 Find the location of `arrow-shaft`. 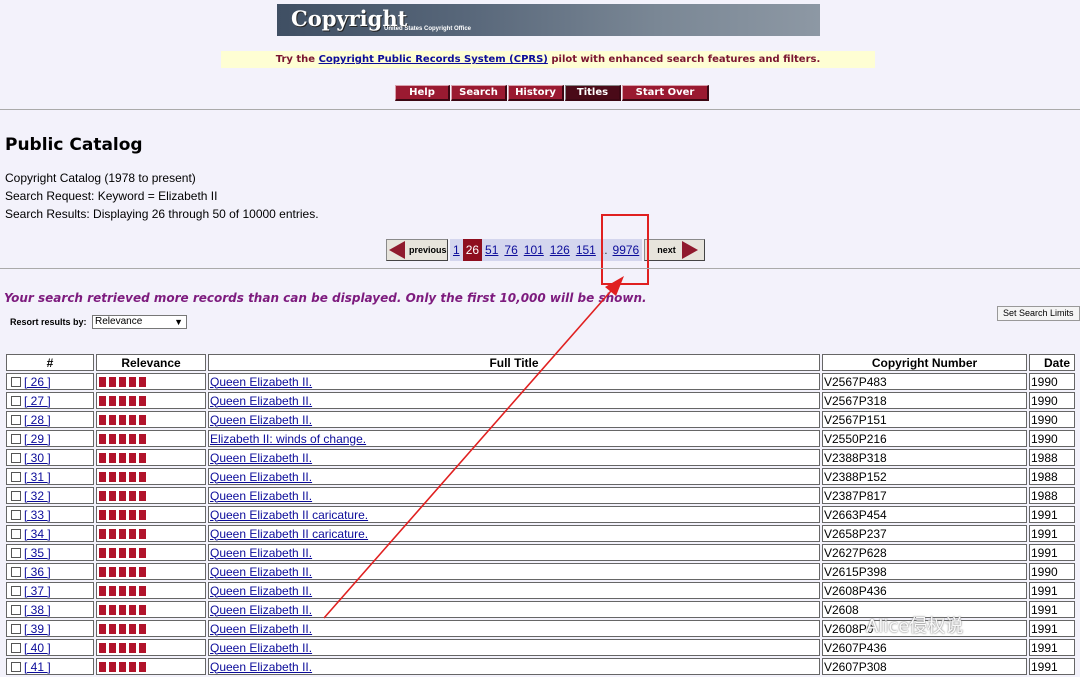

arrow-shaft is located at coordinates (471, 450).